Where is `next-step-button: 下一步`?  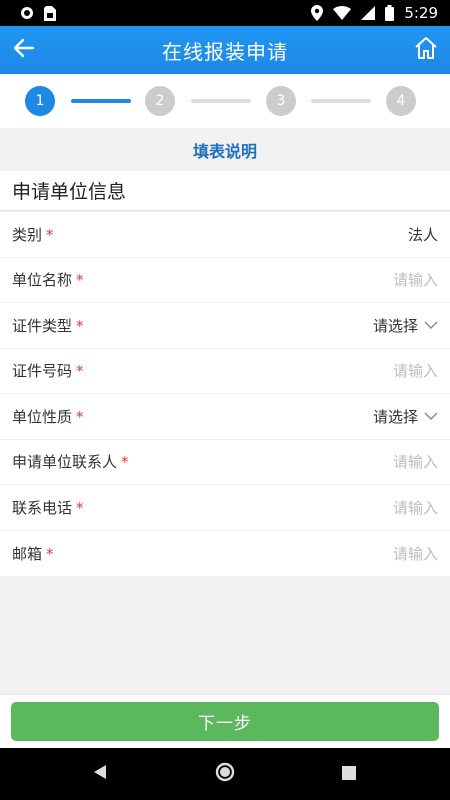 next-step-button: 下一步 is located at coordinates (225, 721).